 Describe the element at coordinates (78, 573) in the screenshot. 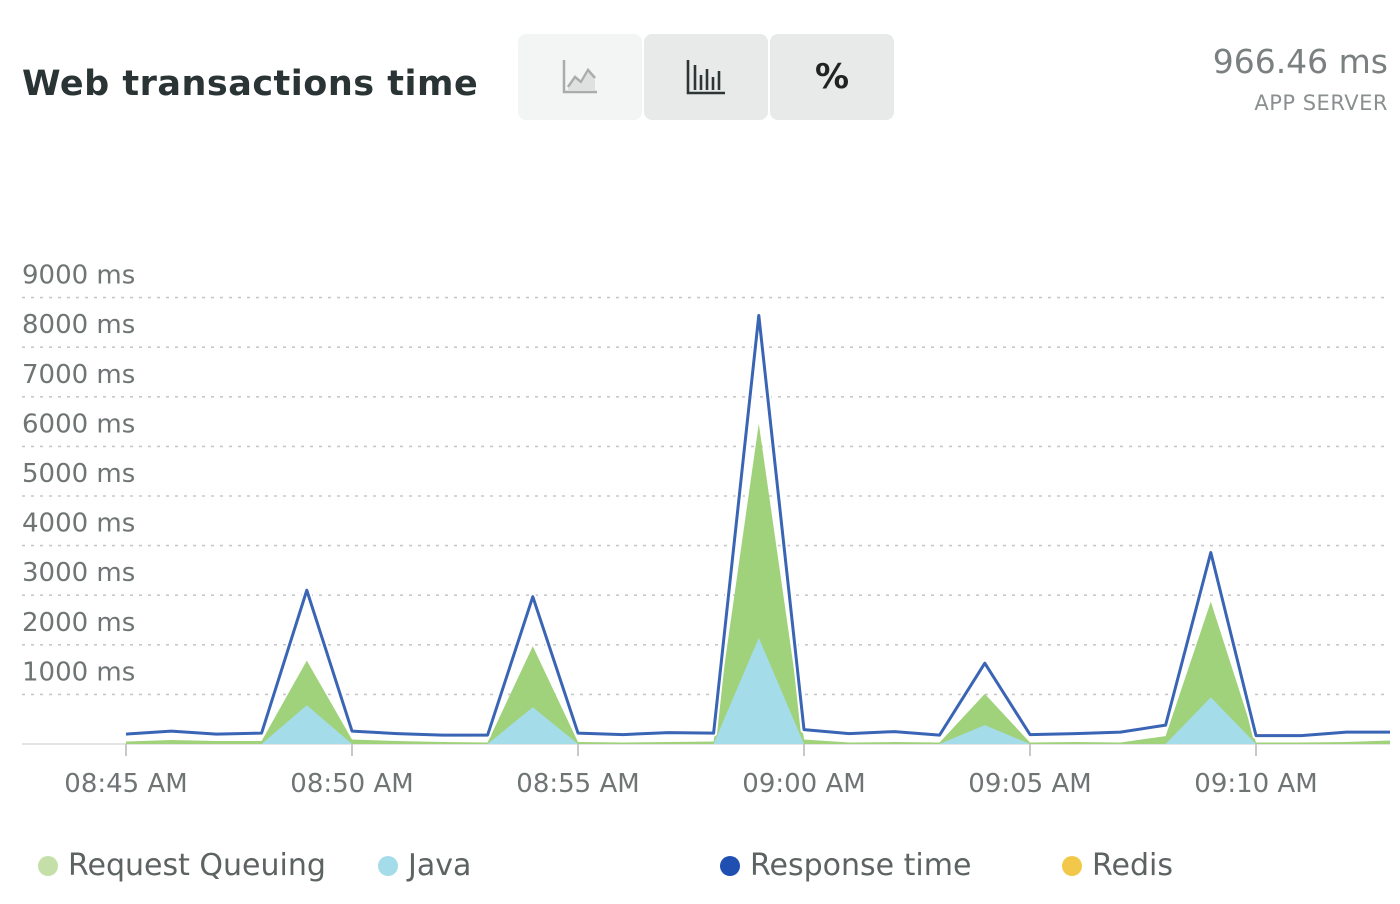

I see `y-tick-label: 3000 ms` at that location.